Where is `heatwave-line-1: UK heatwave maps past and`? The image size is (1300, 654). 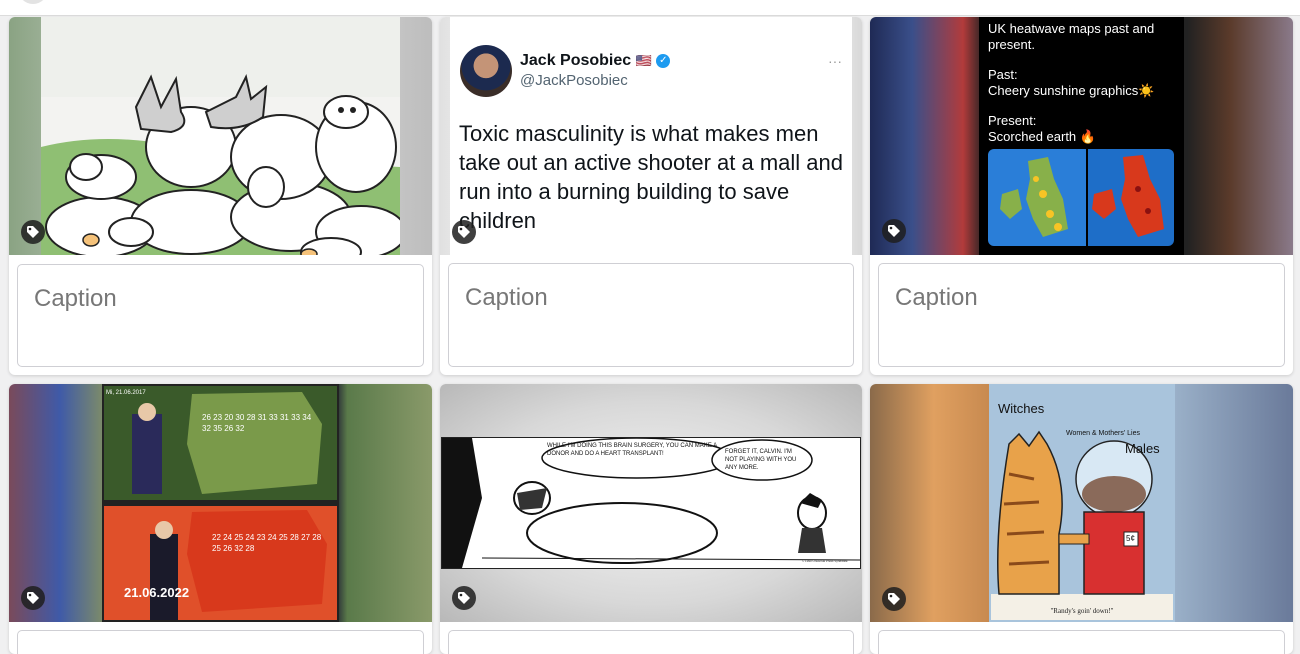
heatwave-line-1: UK heatwave maps past and is located at coordinates (1071, 28).